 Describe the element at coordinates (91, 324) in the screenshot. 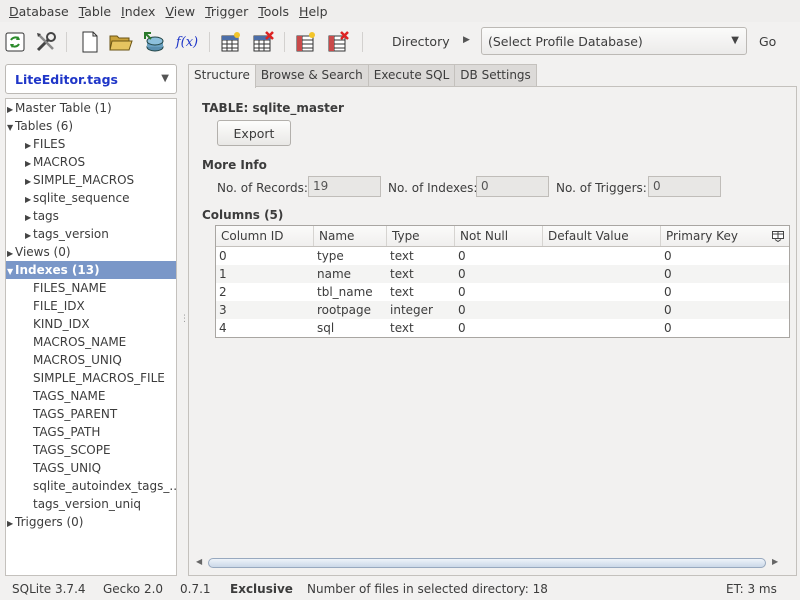

I see `tree-item: KIND_IDX` at that location.